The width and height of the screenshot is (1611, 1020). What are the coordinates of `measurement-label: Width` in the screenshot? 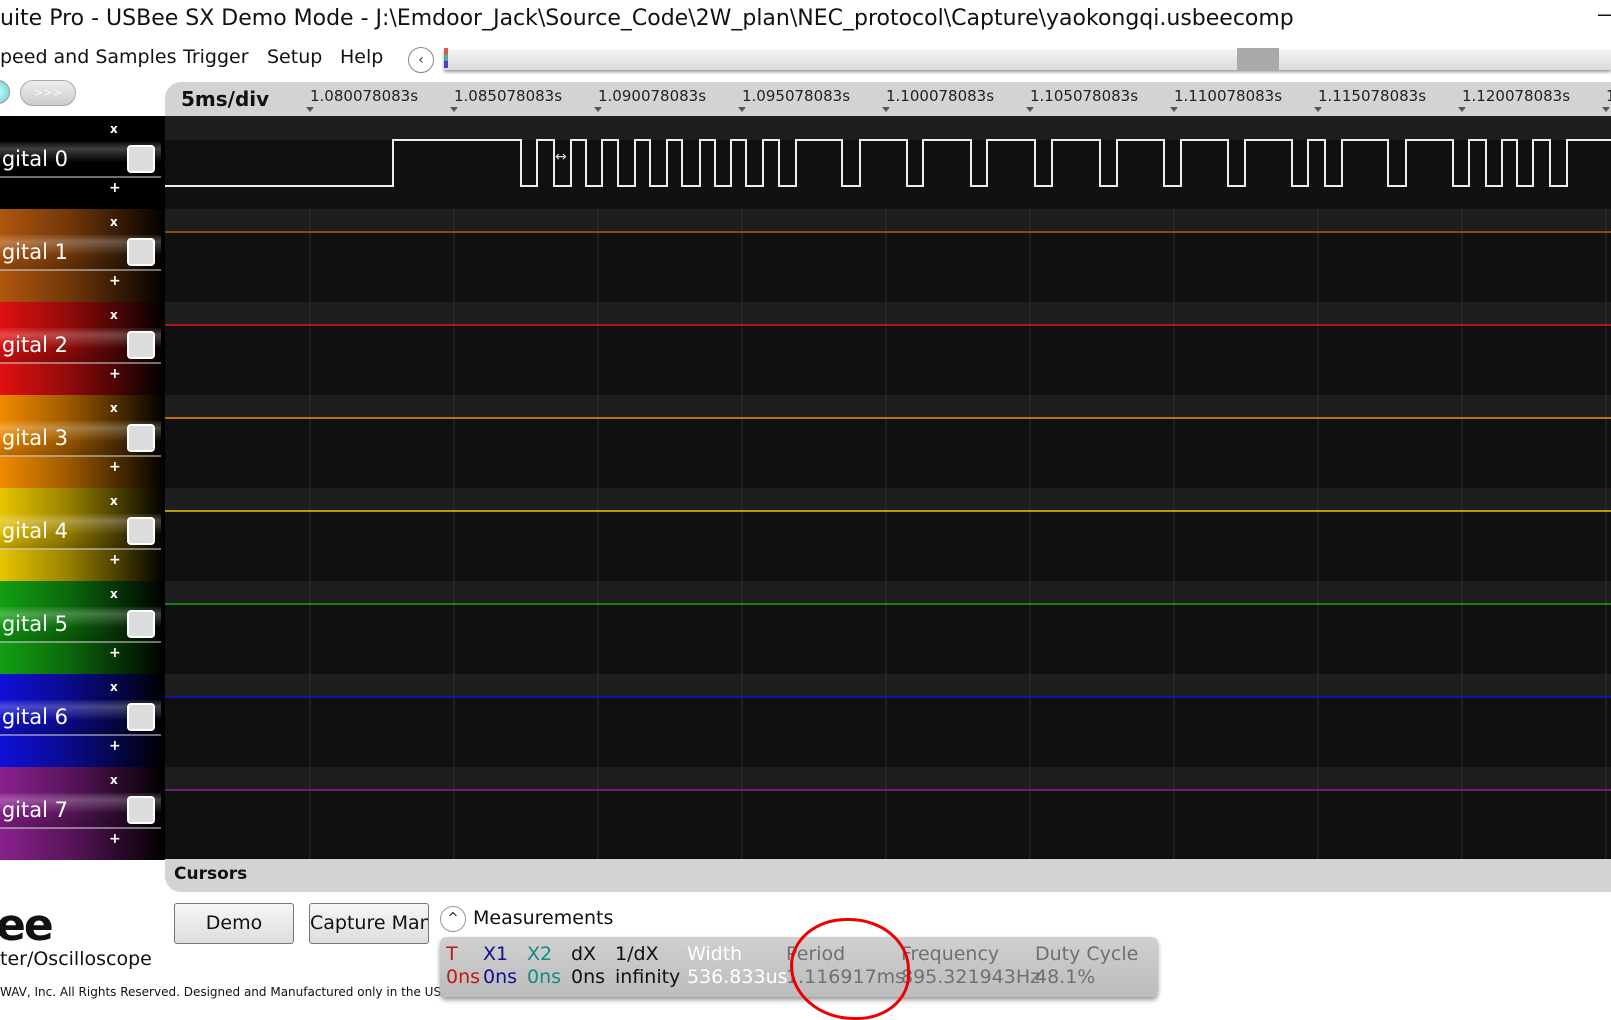 It's located at (715, 954).